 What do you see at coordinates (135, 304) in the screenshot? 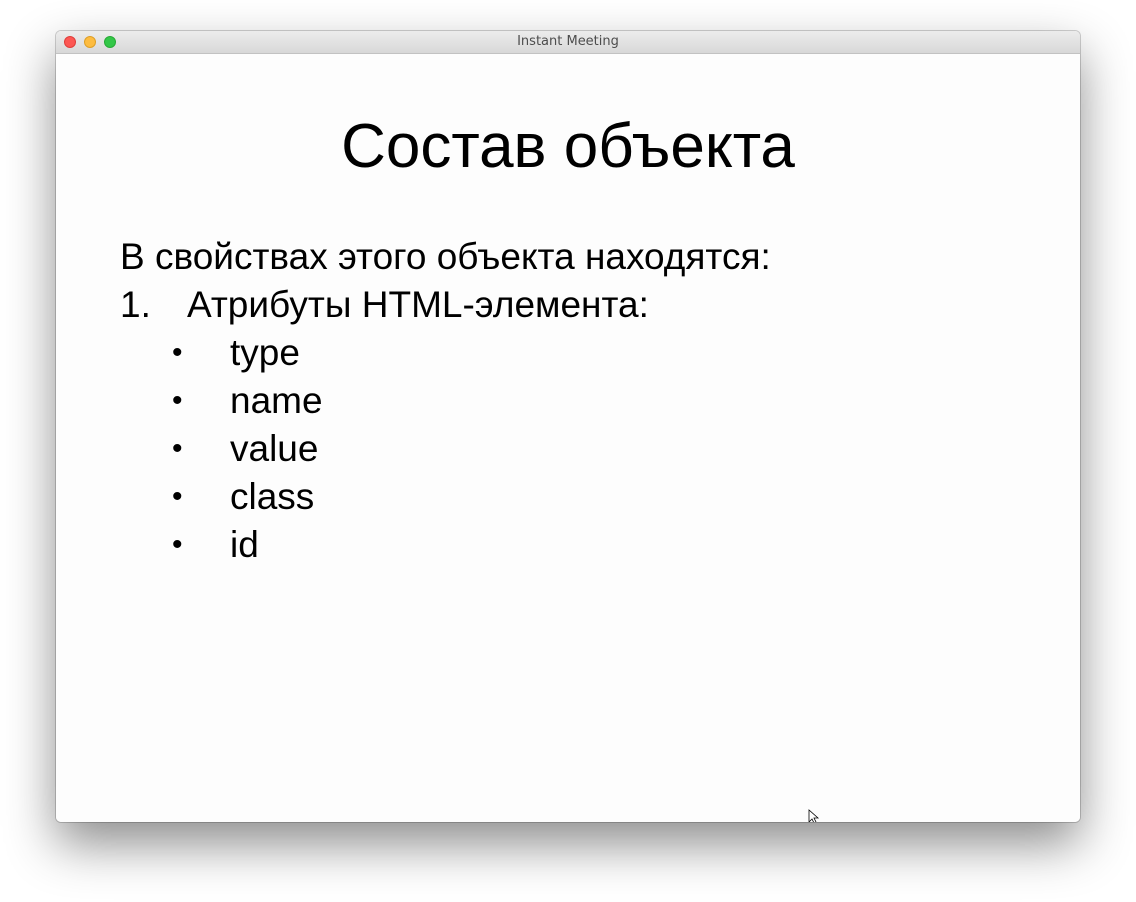
I see `list-number: 1.` at bounding box center [135, 304].